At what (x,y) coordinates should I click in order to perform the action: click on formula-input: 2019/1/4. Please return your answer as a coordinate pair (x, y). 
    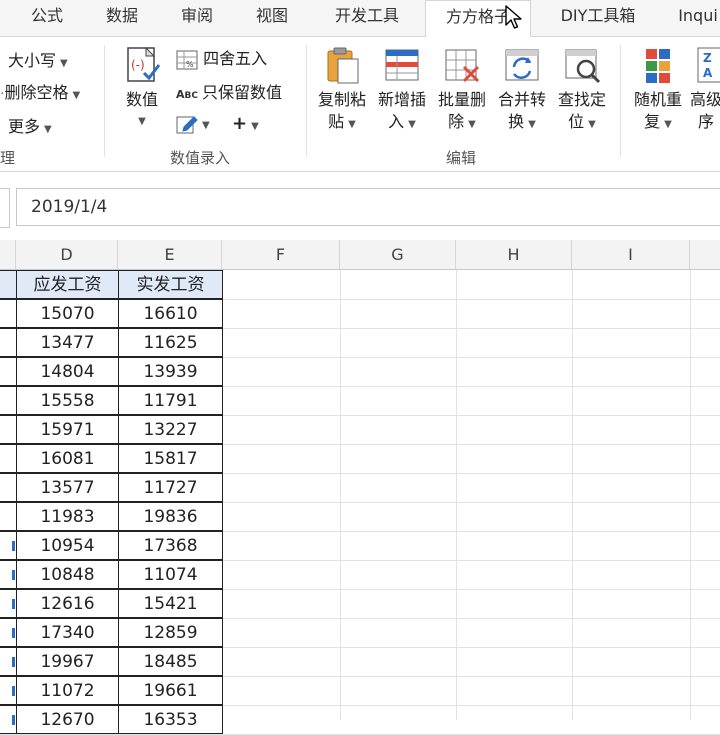
    Looking at the image, I should click on (368, 207).